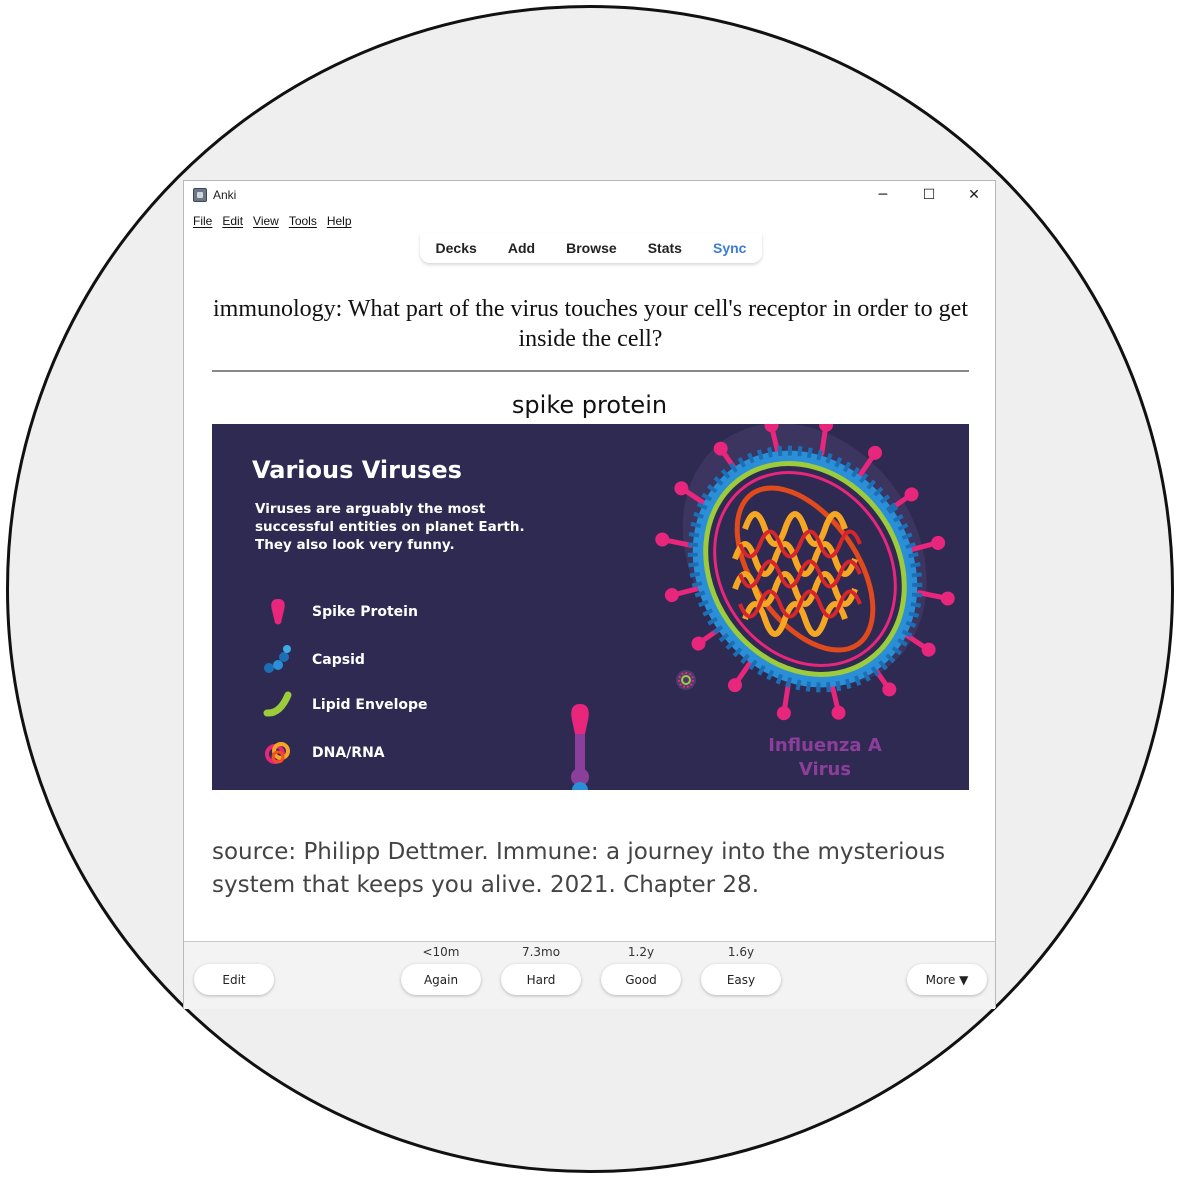 The width and height of the screenshot is (1180, 1184). What do you see at coordinates (589, 195) in the screenshot?
I see `title-bar: Anki ─ ☐ ✕` at bounding box center [589, 195].